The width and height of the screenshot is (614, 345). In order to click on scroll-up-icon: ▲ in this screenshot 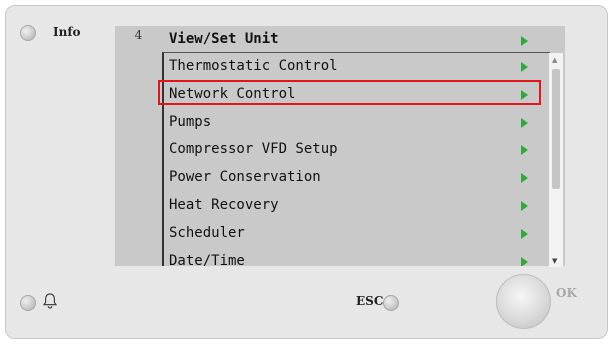, I will do `click(554, 60)`.